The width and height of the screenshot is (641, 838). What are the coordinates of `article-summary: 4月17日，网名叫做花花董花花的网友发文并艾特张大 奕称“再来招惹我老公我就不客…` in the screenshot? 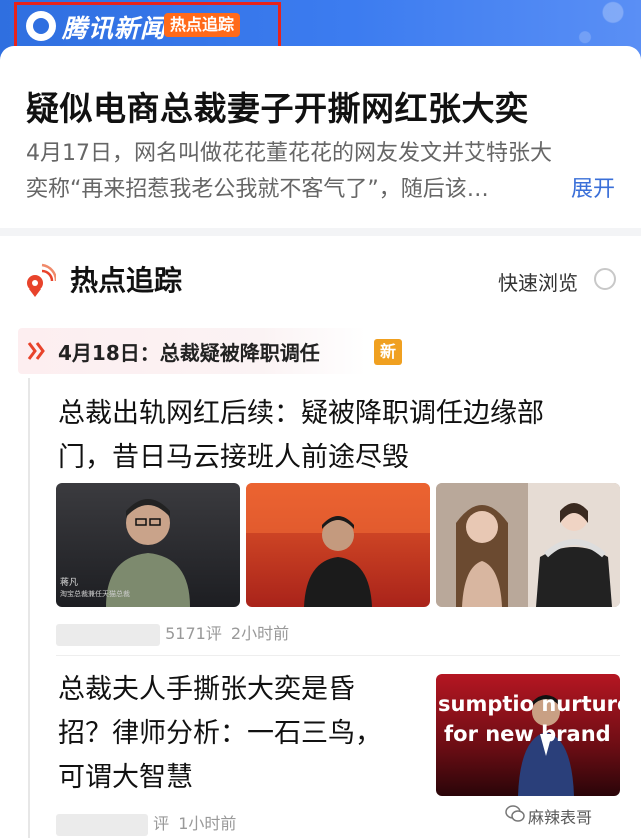 It's located at (321, 172).